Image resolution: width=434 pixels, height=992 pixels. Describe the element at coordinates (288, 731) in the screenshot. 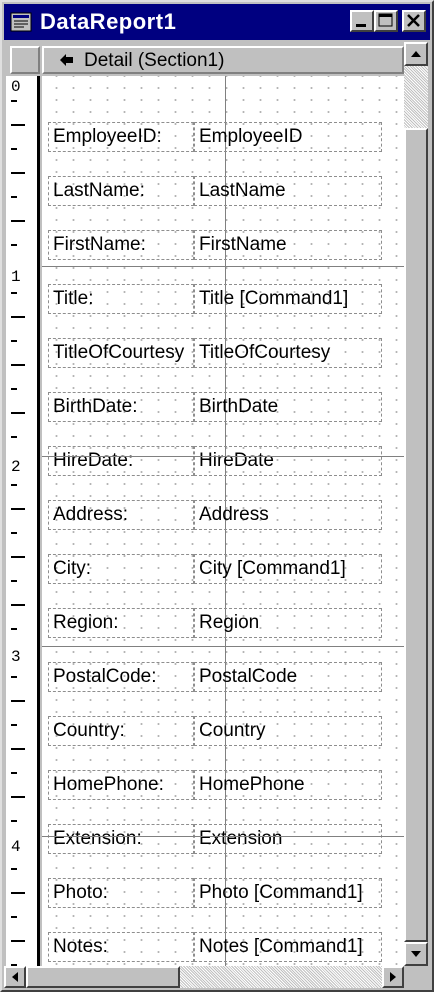

I see `field-value: Country` at that location.